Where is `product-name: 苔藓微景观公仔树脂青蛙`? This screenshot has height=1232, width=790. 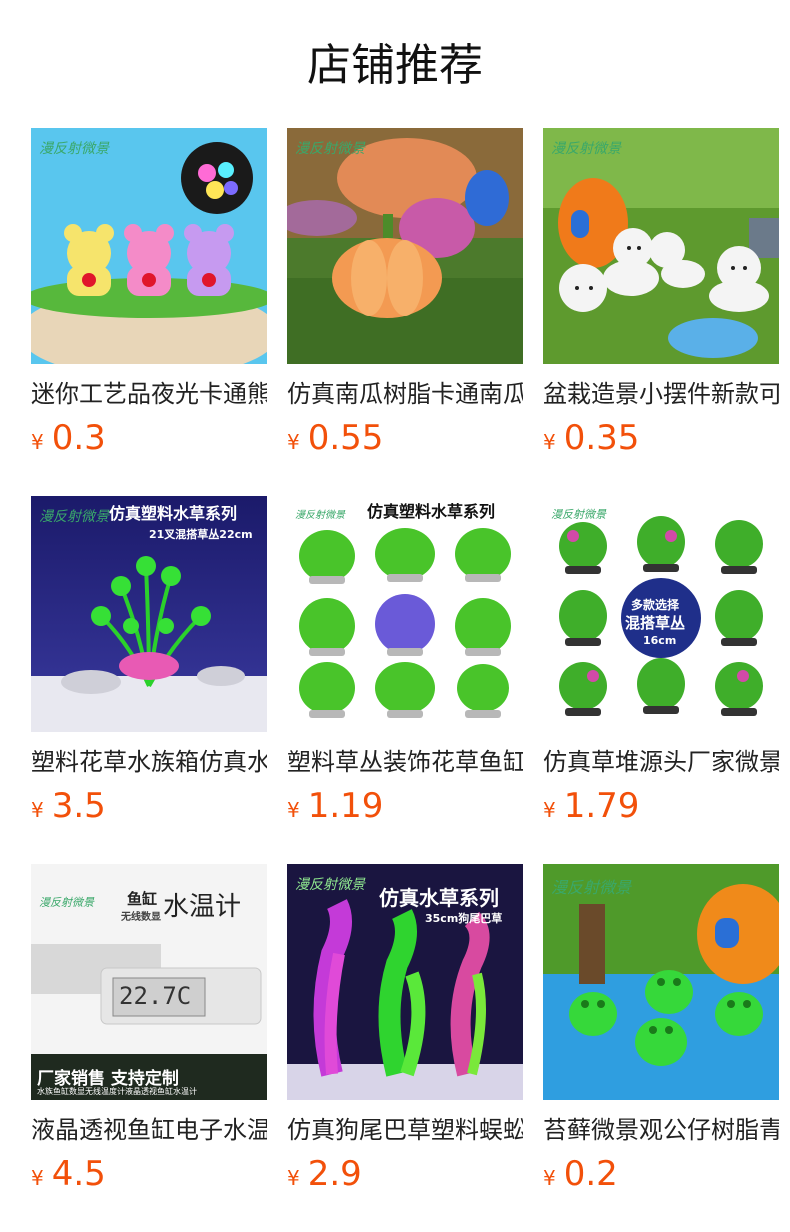 product-name: 苔藓微景观公仔树脂青蛙 is located at coordinates (661, 1130).